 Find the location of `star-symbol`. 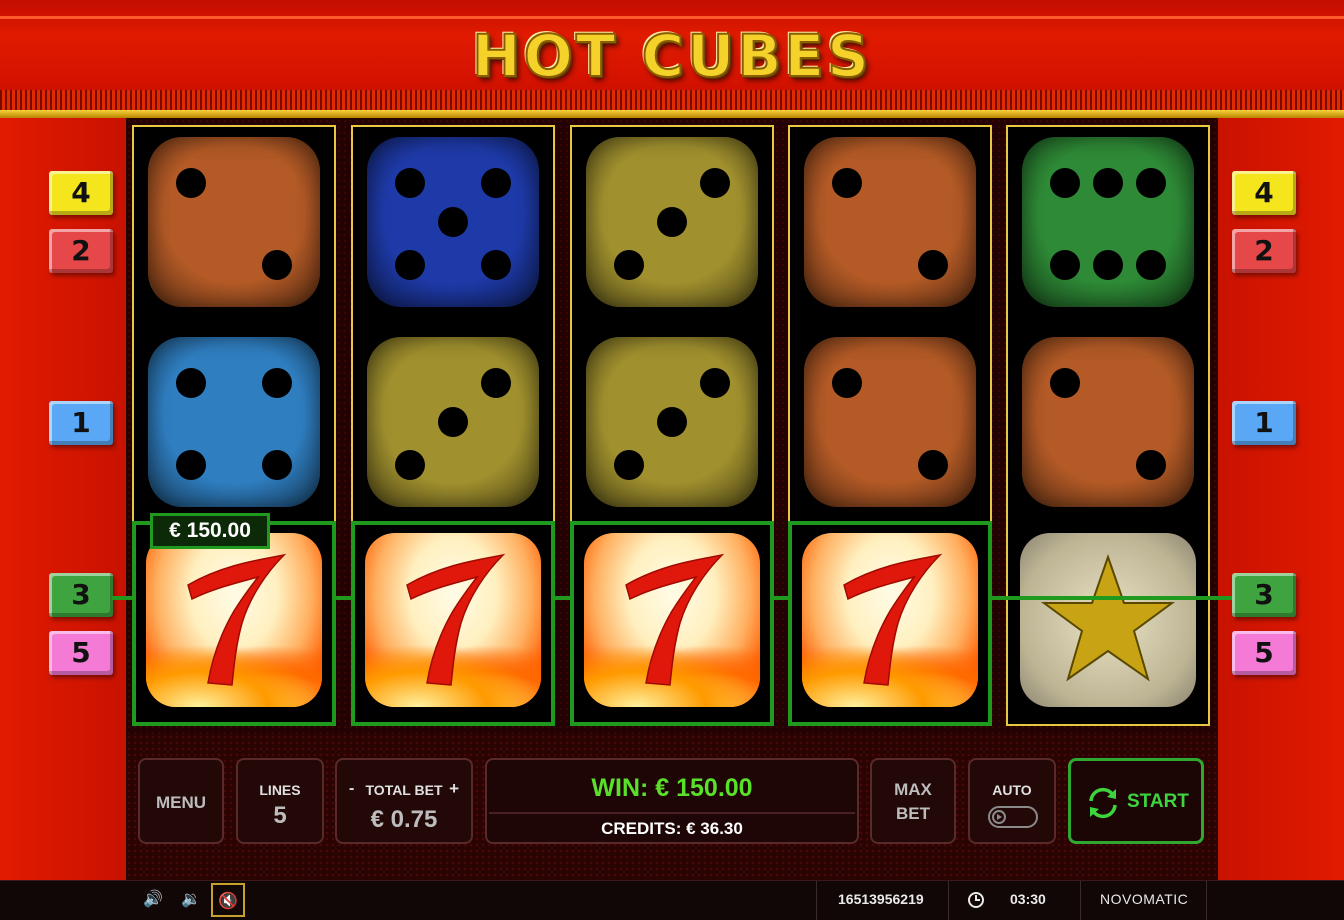

star-symbol is located at coordinates (1108, 620).